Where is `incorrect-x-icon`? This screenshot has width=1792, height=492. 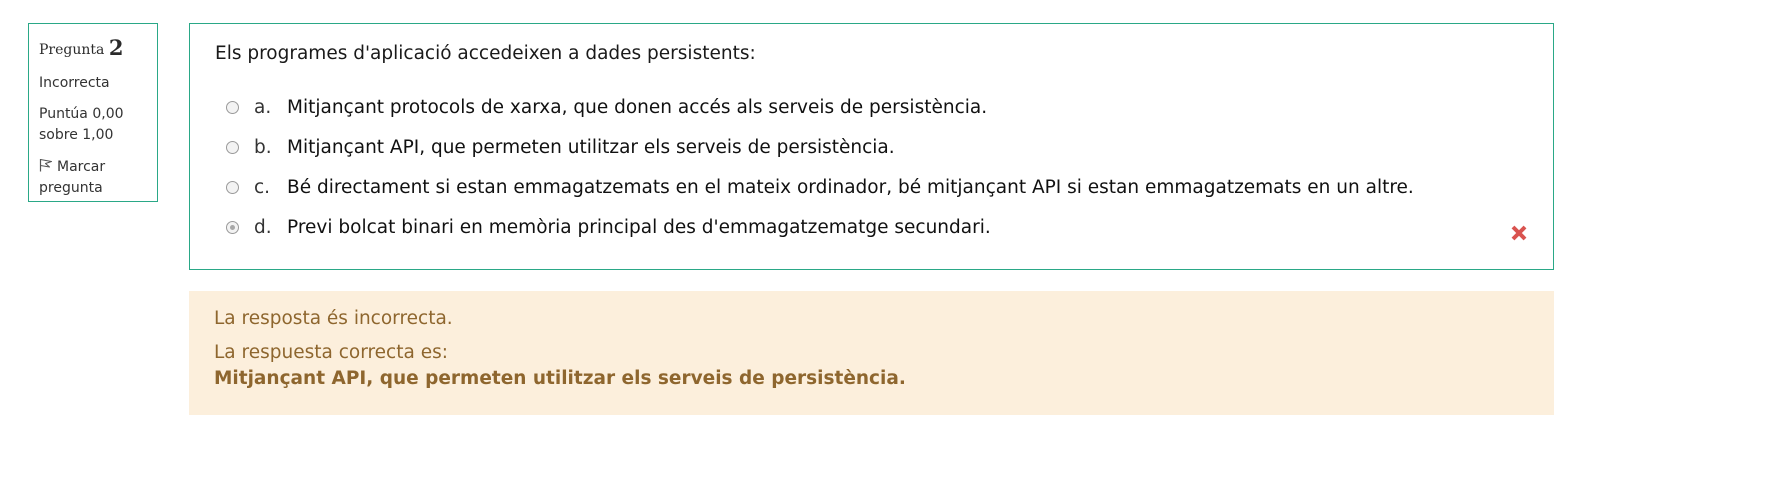 incorrect-x-icon is located at coordinates (1519, 233).